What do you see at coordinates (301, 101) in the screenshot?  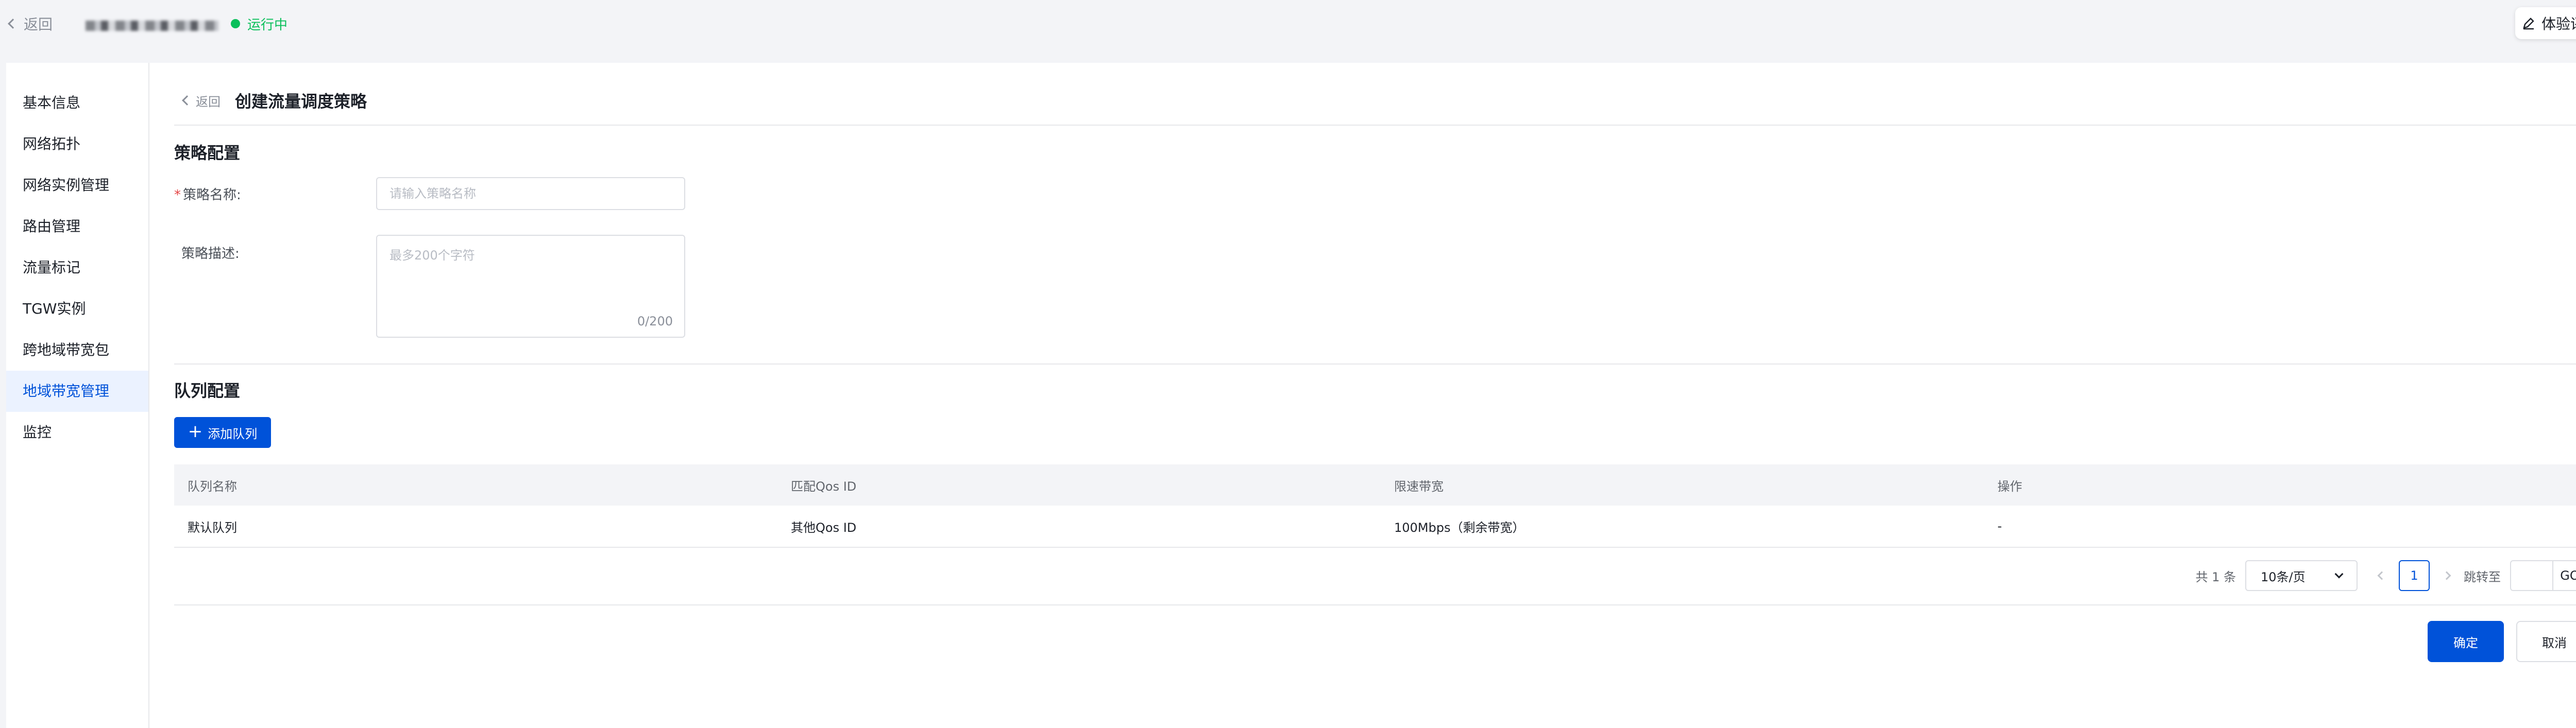 I see `page-title: 创建流量调度策略` at bounding box center [301, 101].